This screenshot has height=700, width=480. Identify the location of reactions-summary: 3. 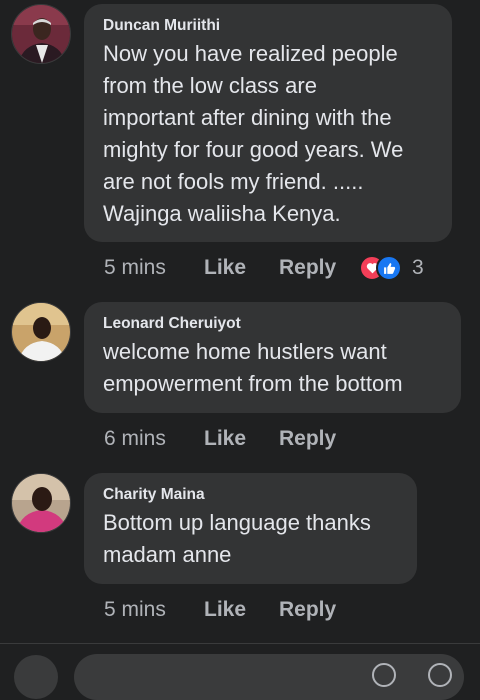
(391, 268).